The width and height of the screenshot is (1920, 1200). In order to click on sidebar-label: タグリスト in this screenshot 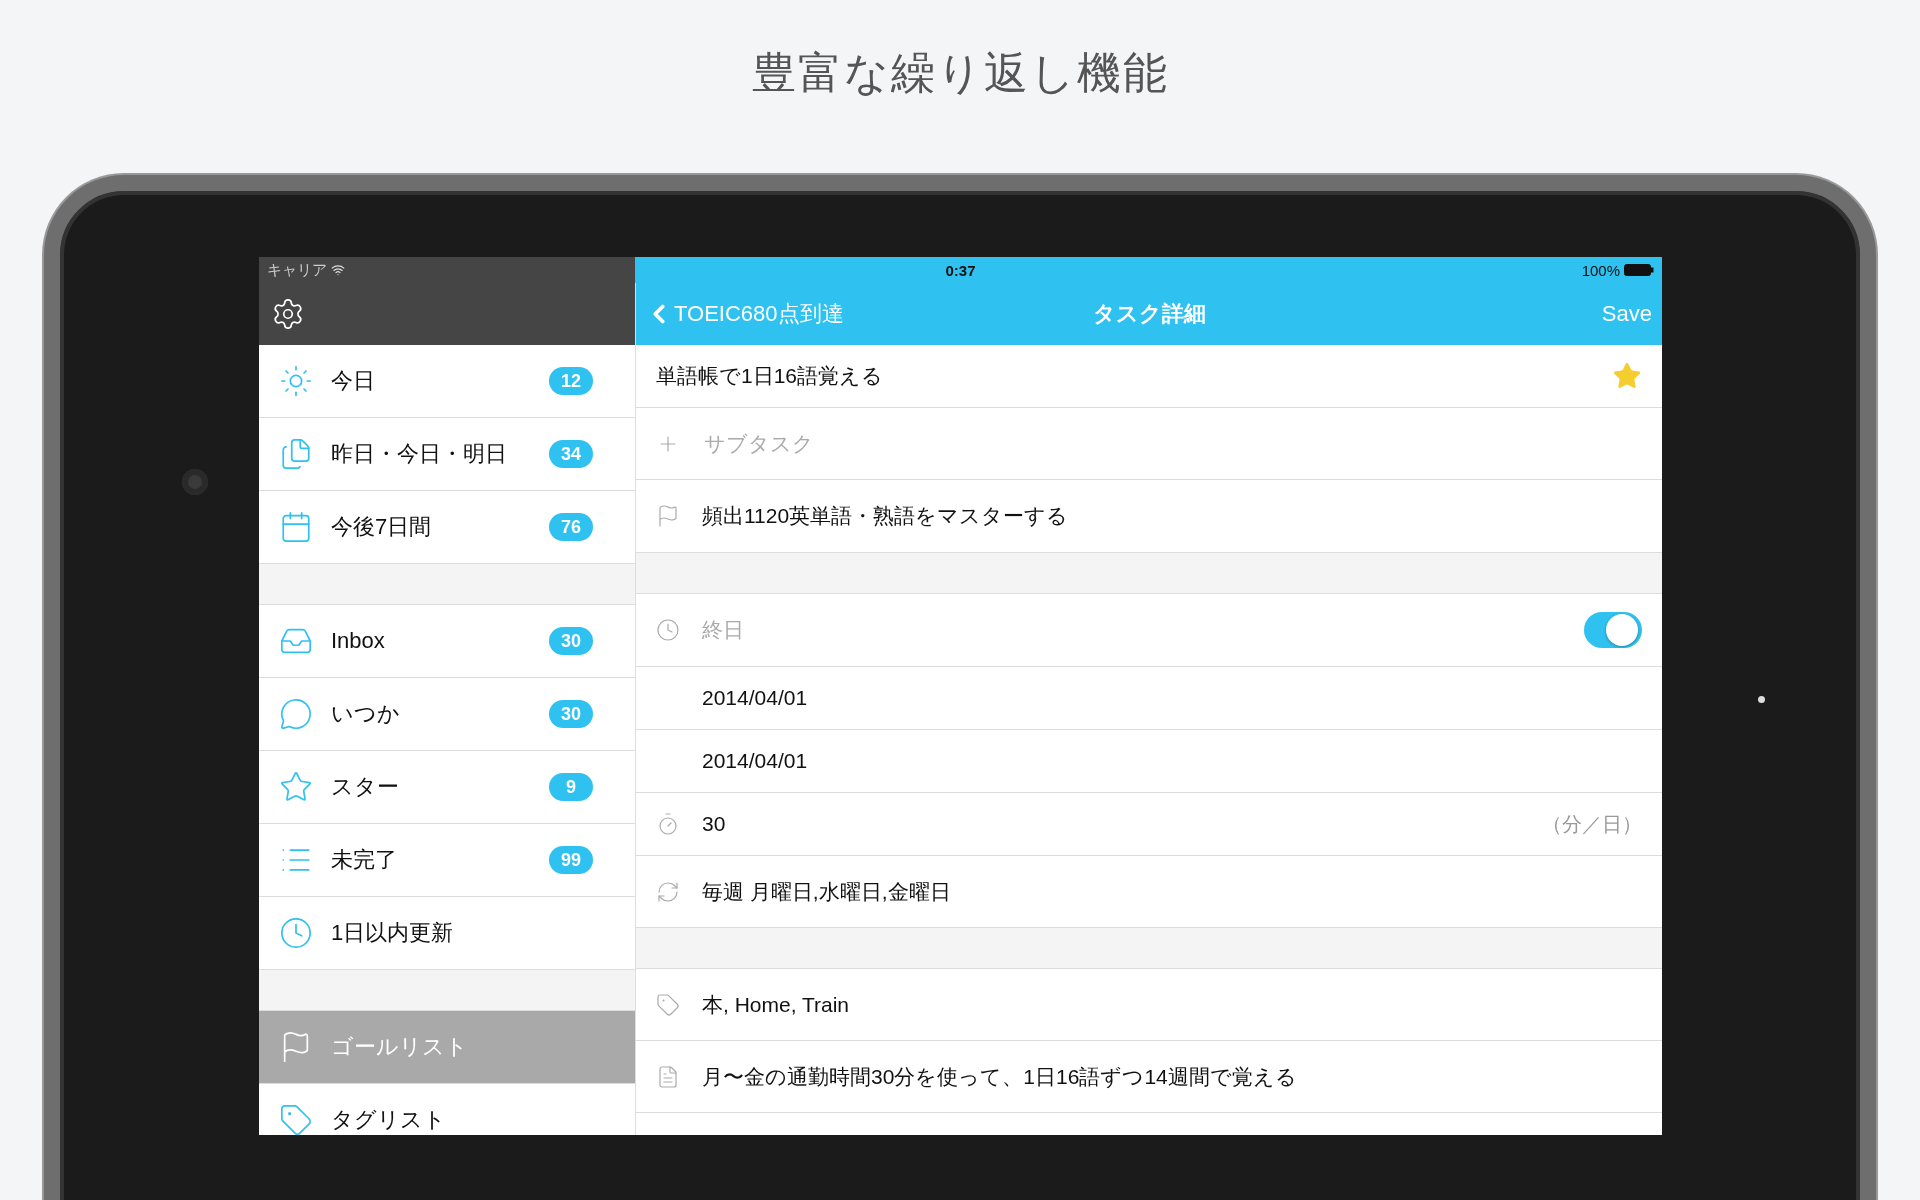, I will do `click(389, 1120)`.